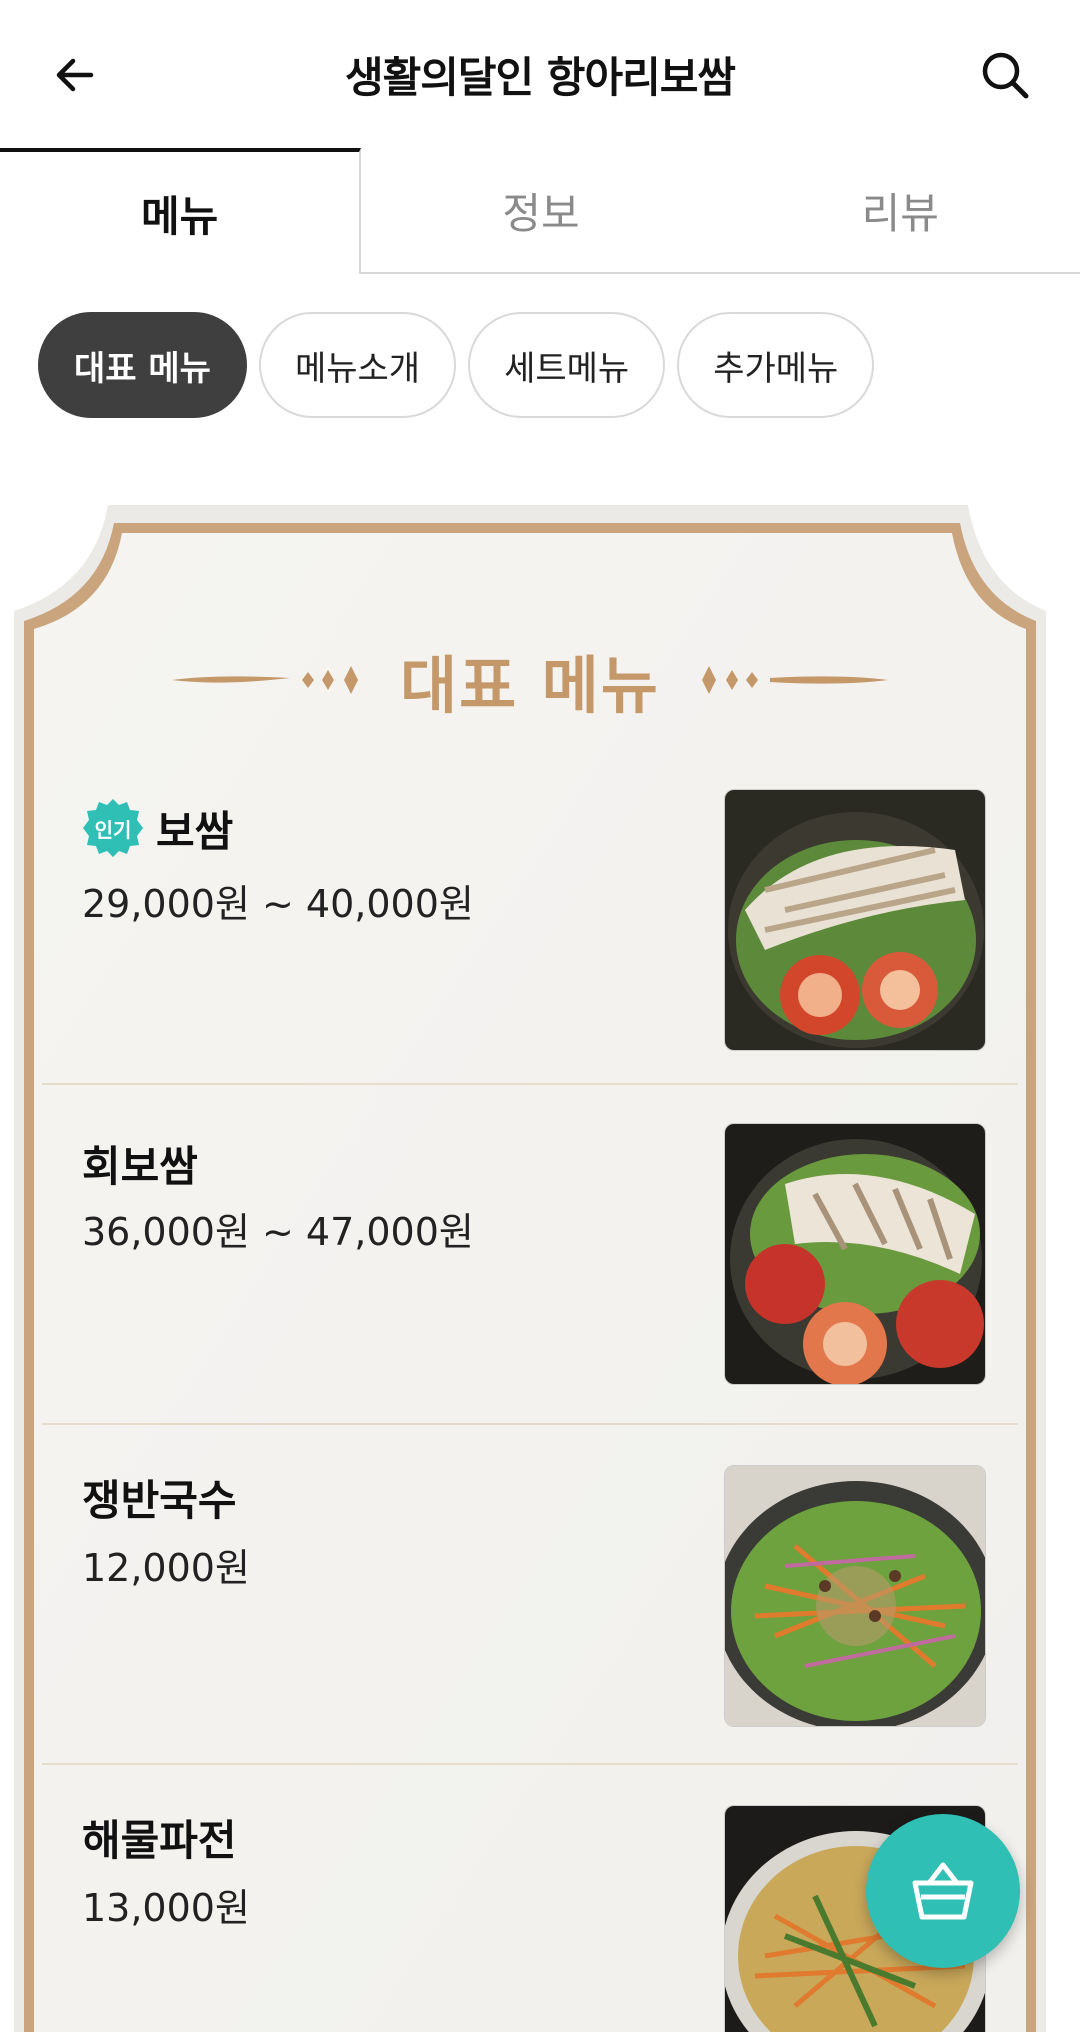 The height and width of the screenshot is (2032, 1080). What do you see at coordinates (540, 77) in the screenshot?
I see `page-title: 생활의달인 항아리보쌈` at bounding box center [540, 77].